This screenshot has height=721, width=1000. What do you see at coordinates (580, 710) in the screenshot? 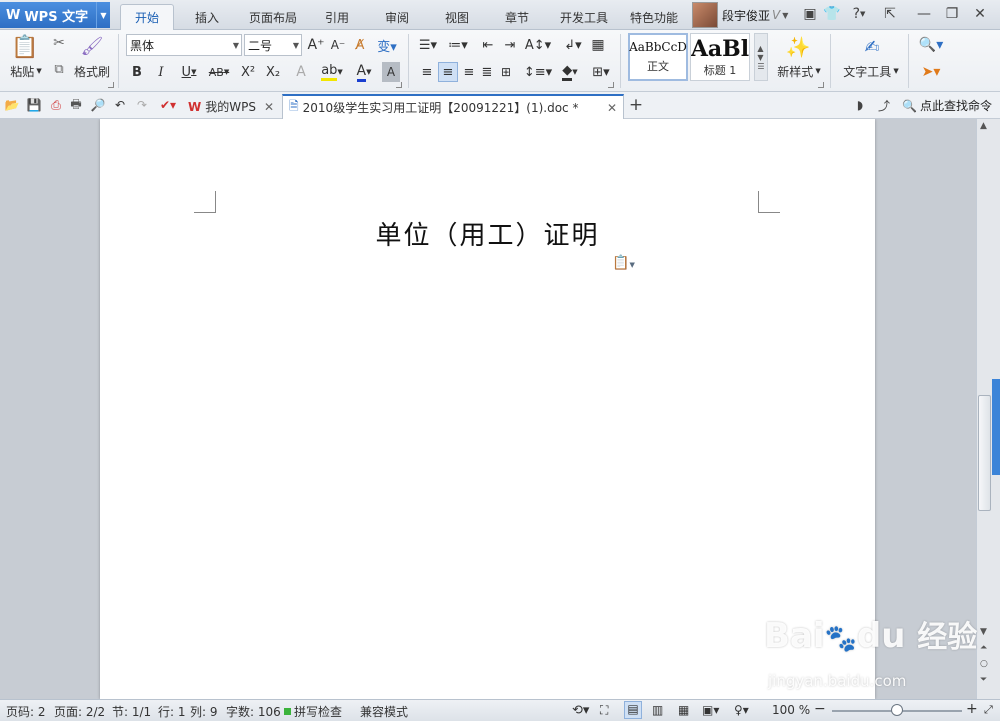
I see `backup-icon: ⟲▾` at bounding box center [580, 710].